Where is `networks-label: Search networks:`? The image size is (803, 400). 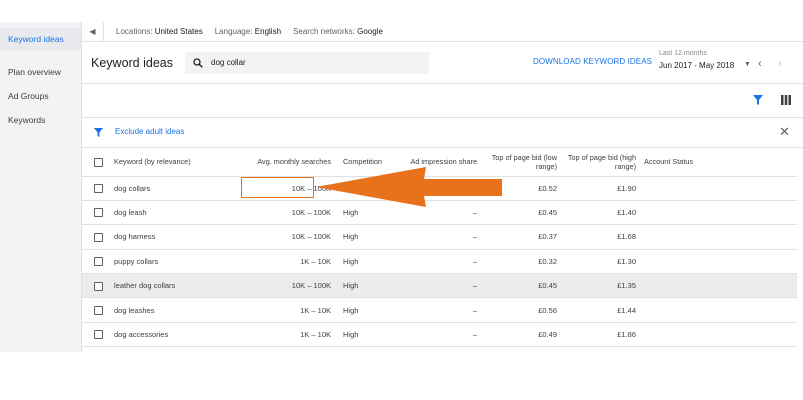 networks-label: Search networks: is located at coordinates (324, 31).